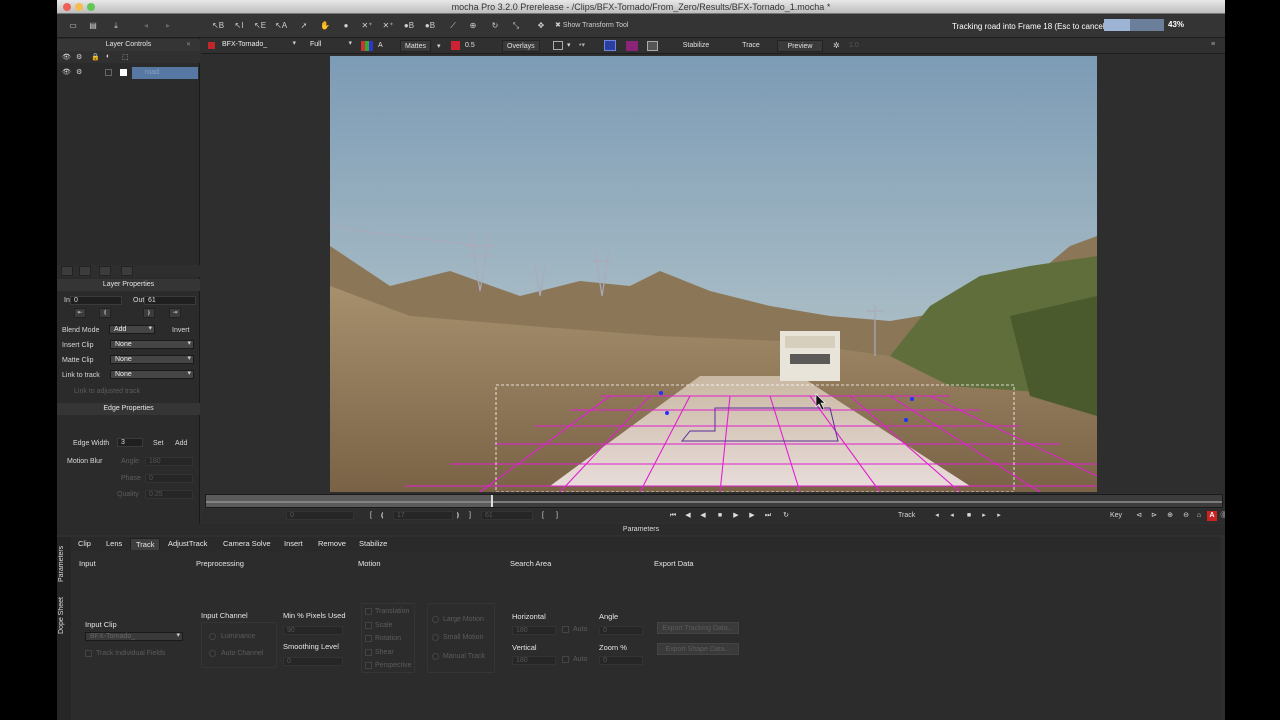  What do you see at coordinates (836, 45) in the screenshot?
I see `zoom-icon: ✲` at bounding box center [836, 45].